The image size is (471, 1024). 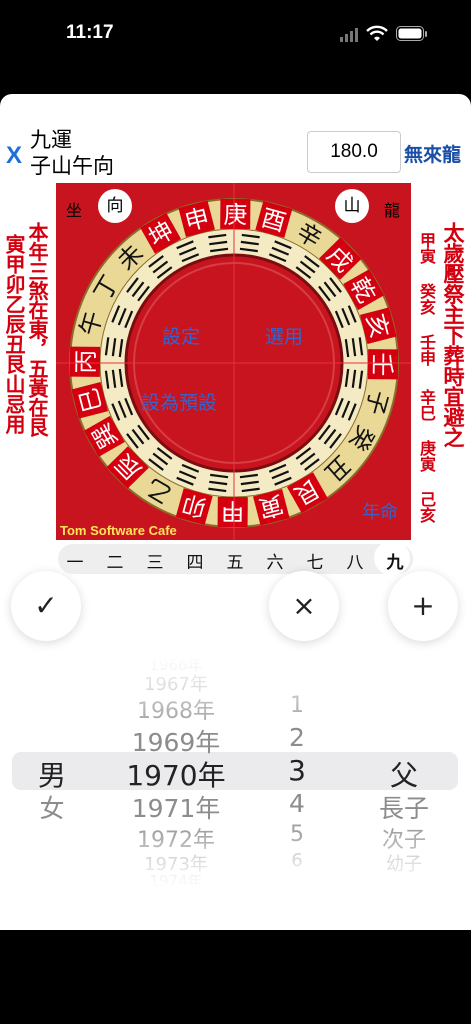 I want to click on yun-option: 八, so click(x=355, y=560).